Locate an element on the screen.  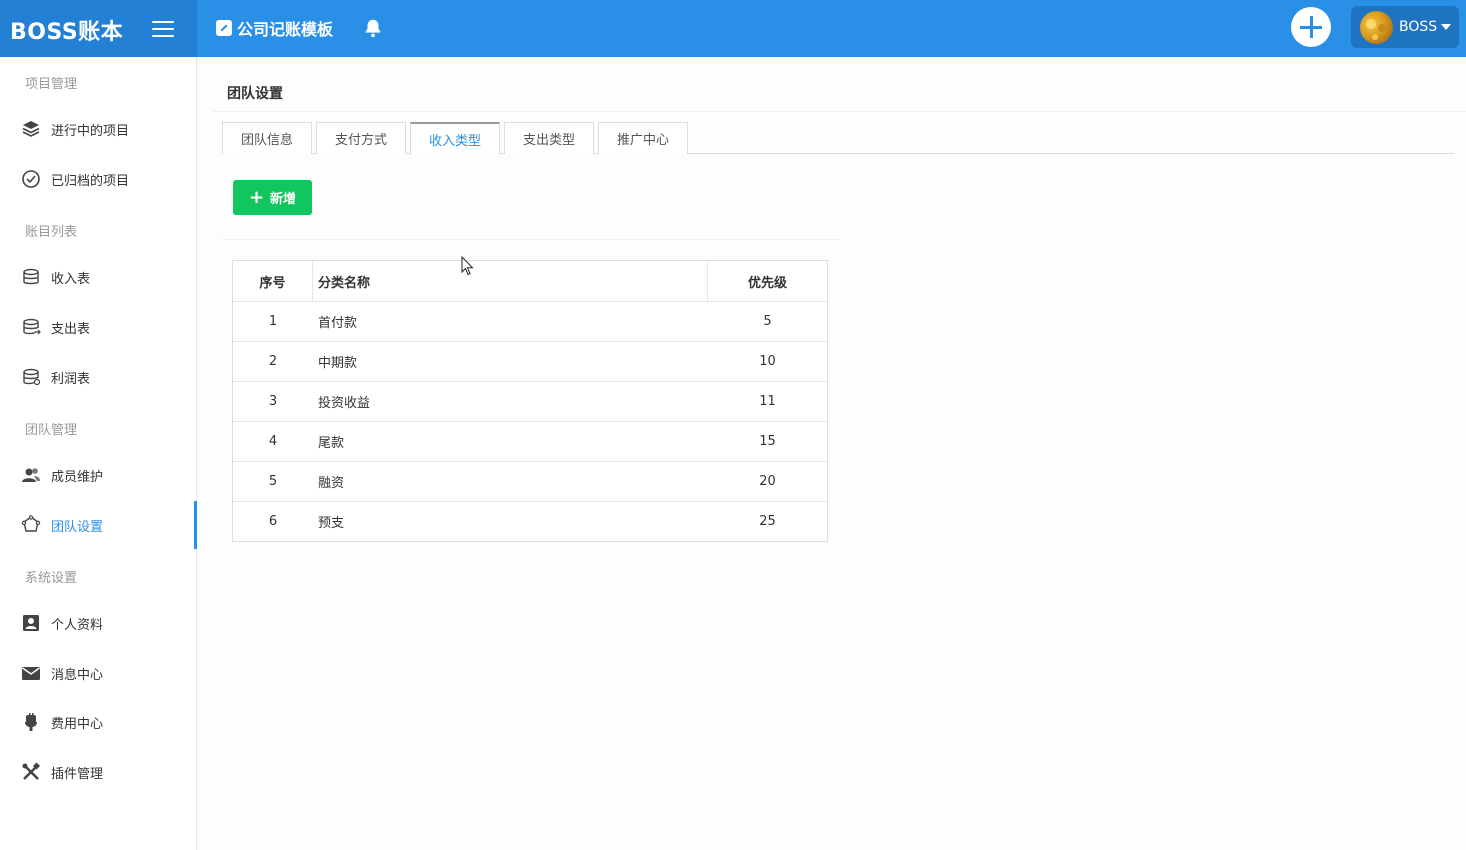
cell-priority: 15 is located at coordinates (767, 441).